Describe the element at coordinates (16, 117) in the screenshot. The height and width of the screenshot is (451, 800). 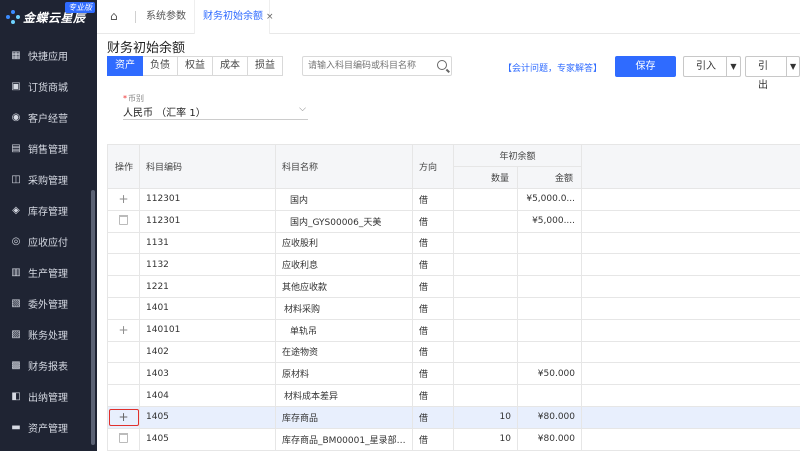
I see `customer-icon: ◉` at that location.